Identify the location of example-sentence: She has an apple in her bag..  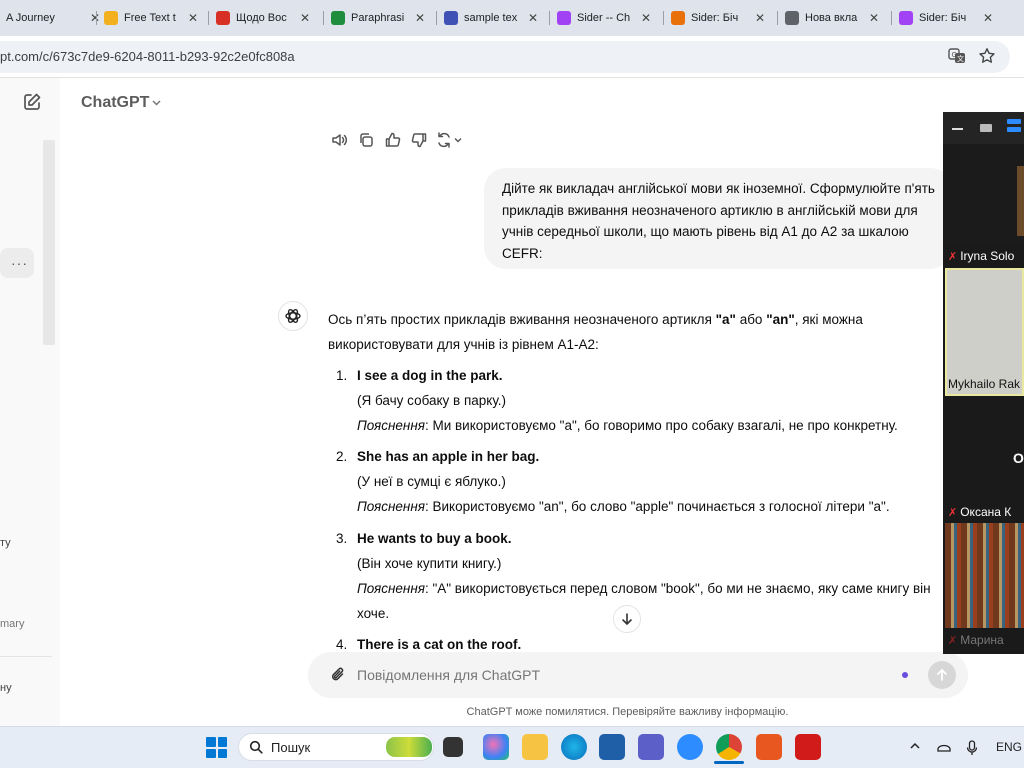
(448, 456).